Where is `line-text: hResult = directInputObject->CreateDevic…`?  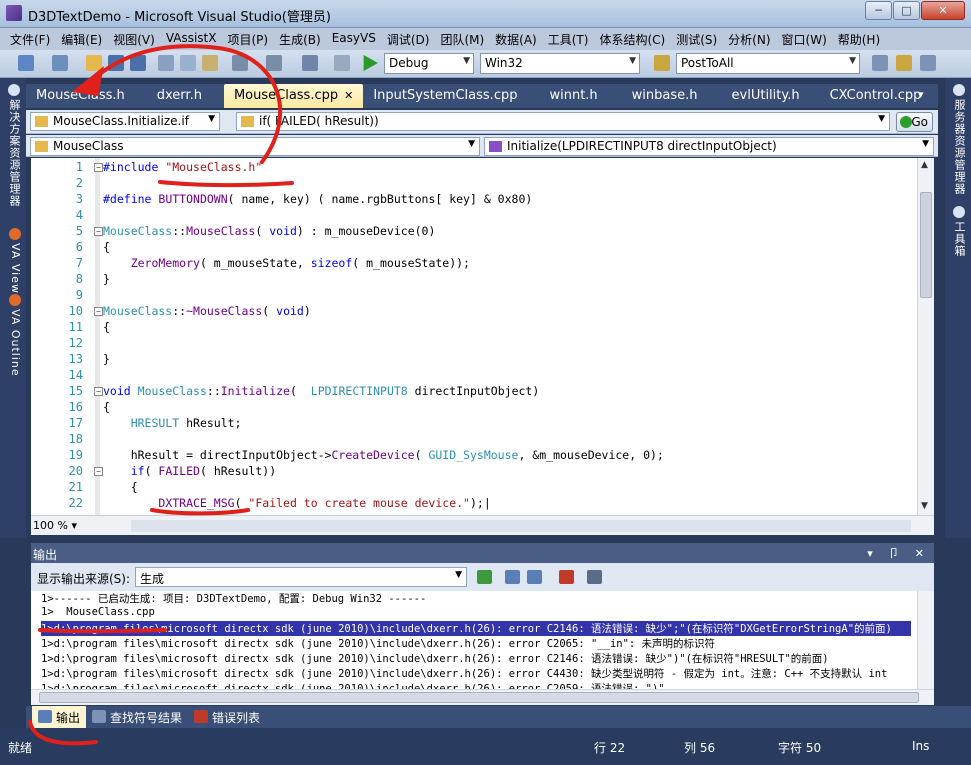 line-text: hResult = directInputObject->CreateDevic… is located at coordinates (383, 455).